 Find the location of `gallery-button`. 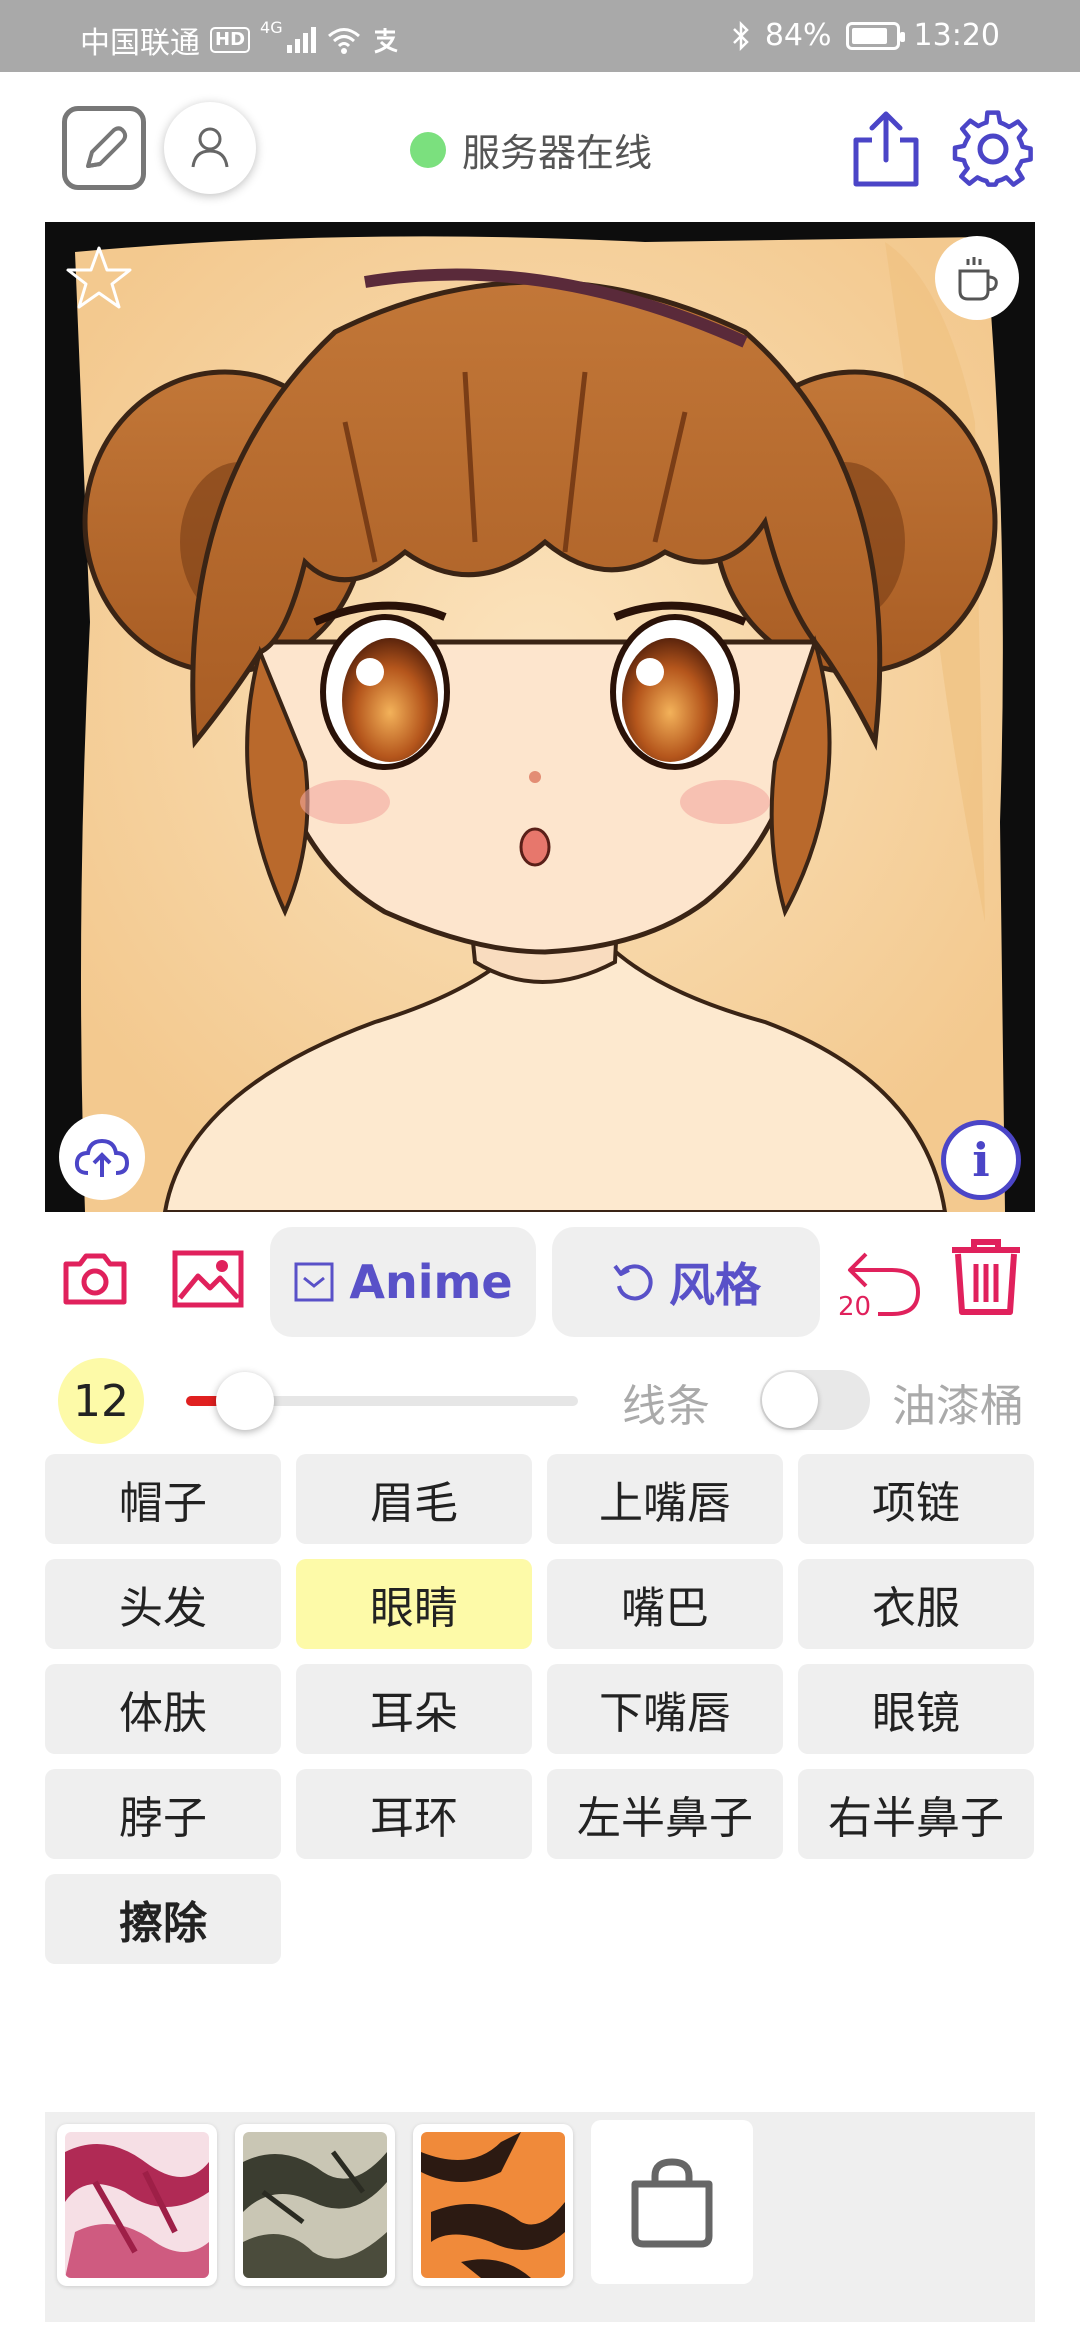

gallery-button is located at coordinates (208, 1279).